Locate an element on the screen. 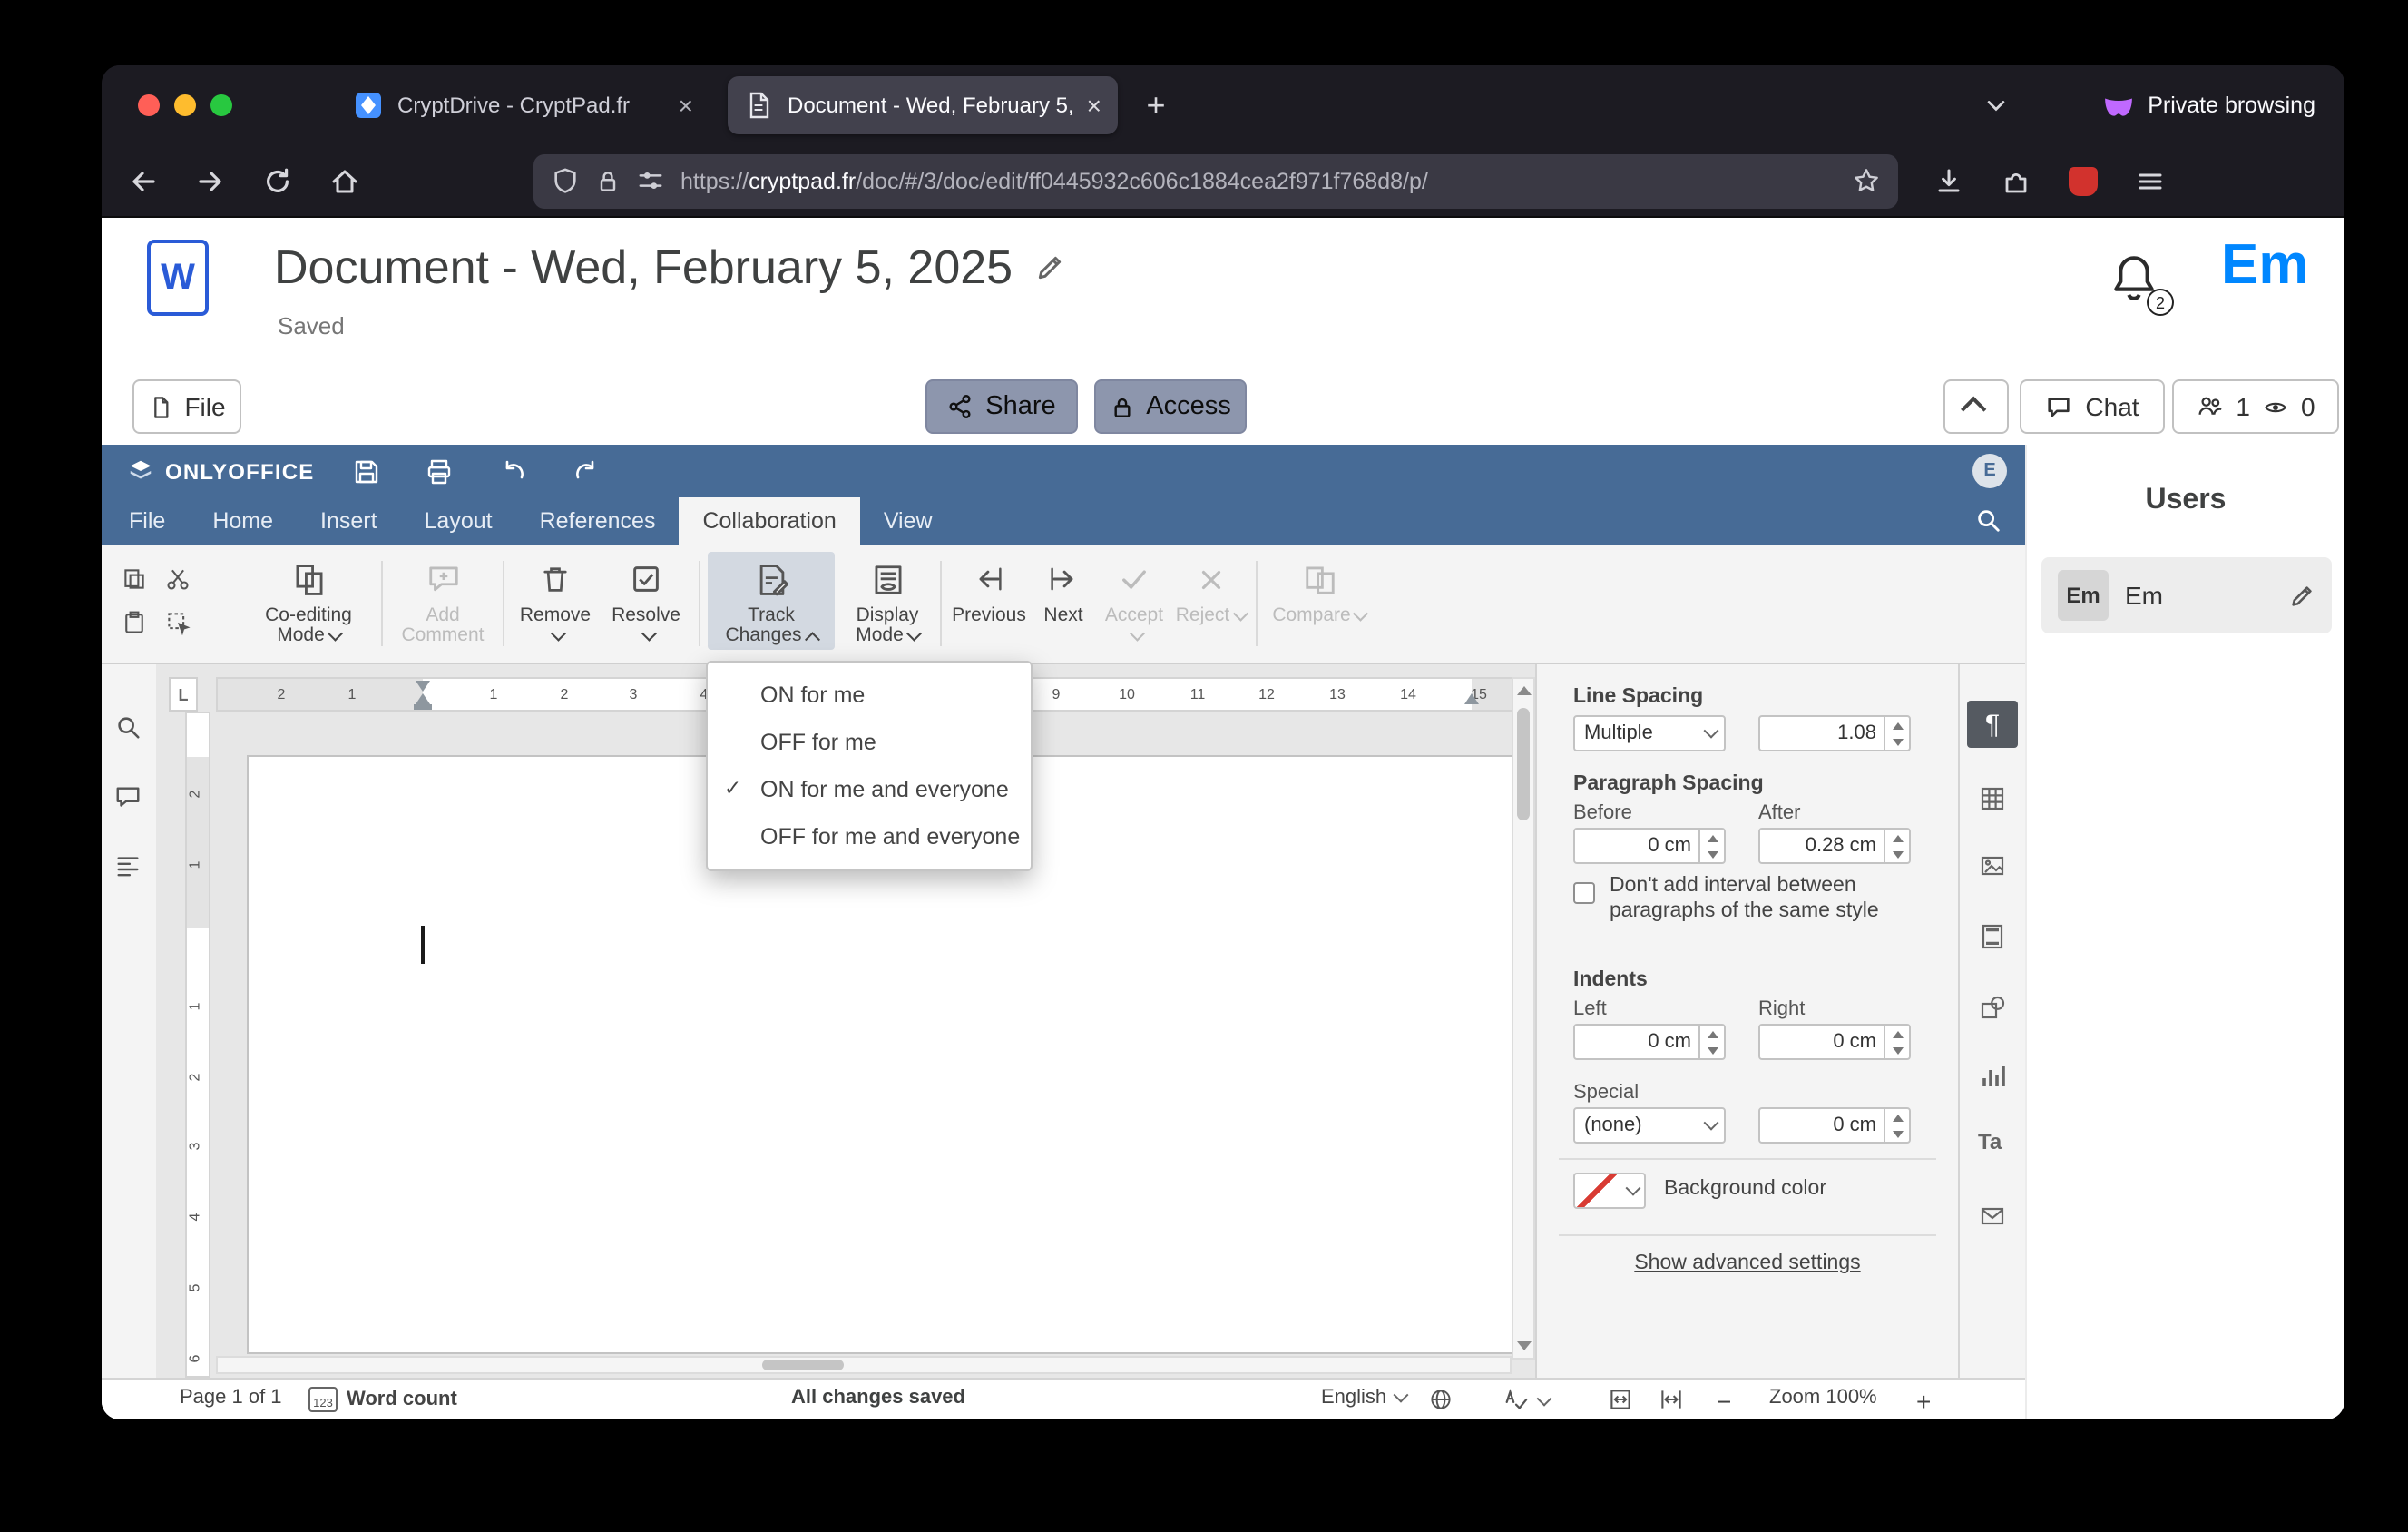 The height and width of the screenshot is (1532, 2408). save-icon is located at coordinates (367, 472).